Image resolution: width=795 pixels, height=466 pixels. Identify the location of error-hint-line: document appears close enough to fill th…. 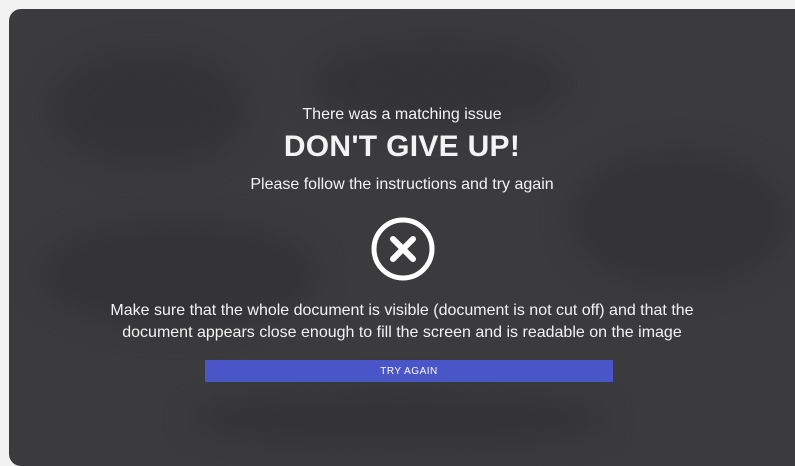
(402, 332).